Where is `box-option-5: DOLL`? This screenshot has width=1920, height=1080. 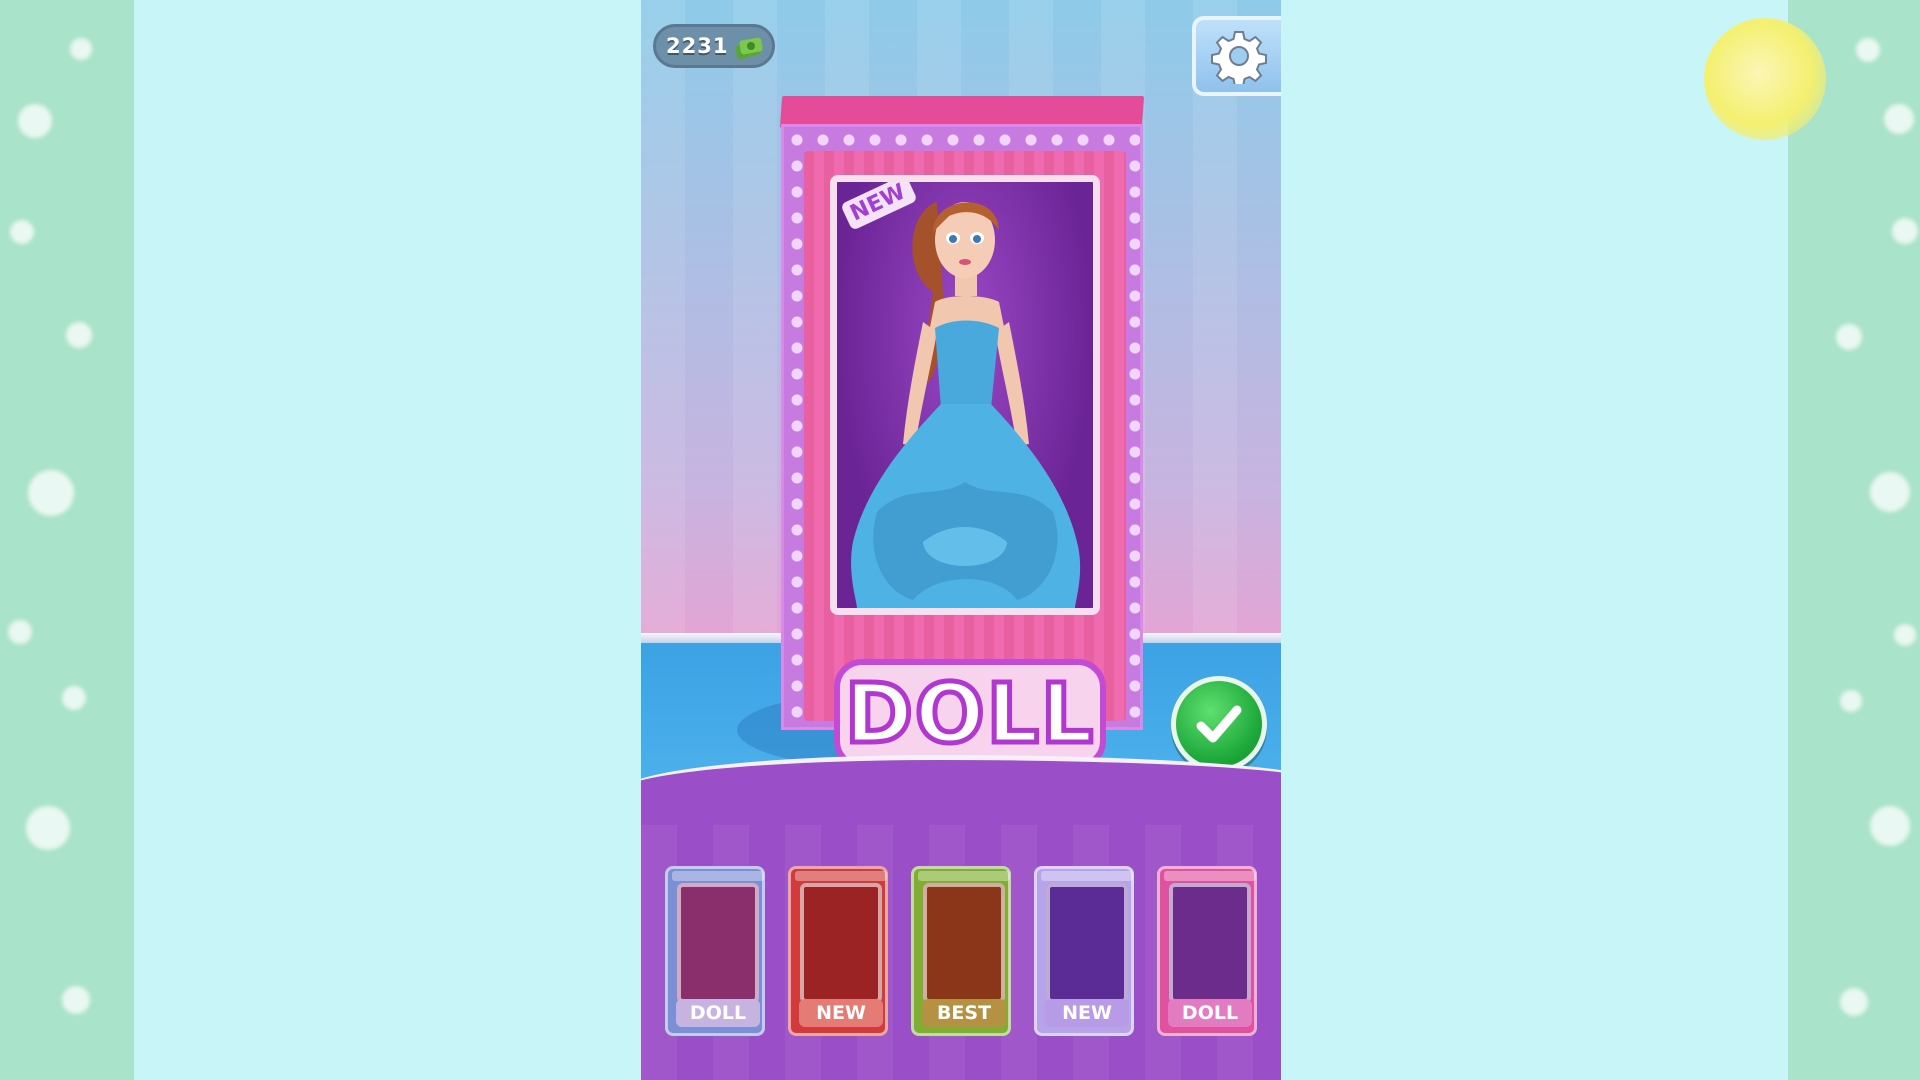 box-option-5: DOLL is located at coordinates (1207, 951).